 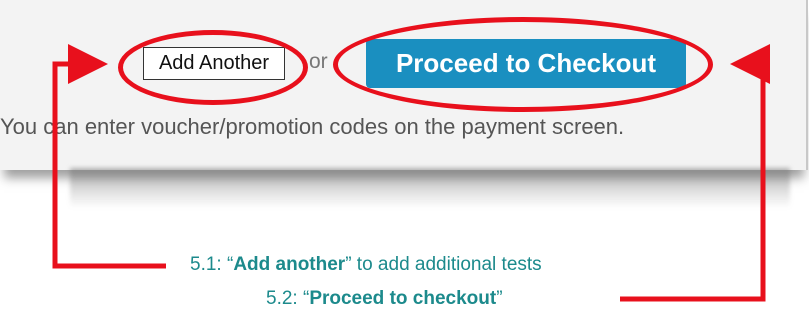 I want to click on caption-proceed-to-checkout: 5.2: “Proceed to checkout”, so click(x=384, y=298).